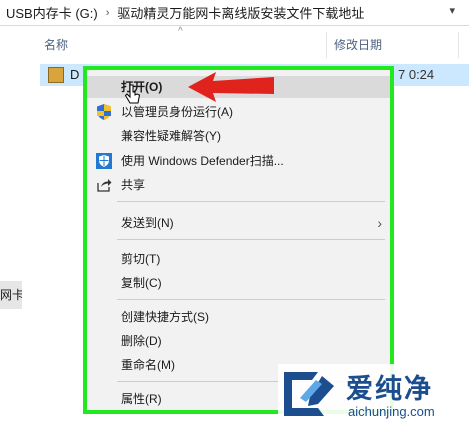 The width and height of the screenshot is (469, 424). I want to click on watermark: 爱纯净 aichunjing.com, so click(373, 394).